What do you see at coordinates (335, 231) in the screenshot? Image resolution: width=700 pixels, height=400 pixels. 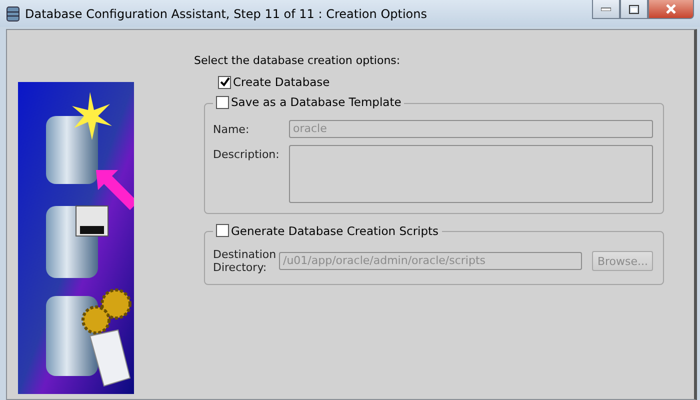 I see `checkbox-label: Generate Database Creation Scripts` at bounding box center [335, 231].